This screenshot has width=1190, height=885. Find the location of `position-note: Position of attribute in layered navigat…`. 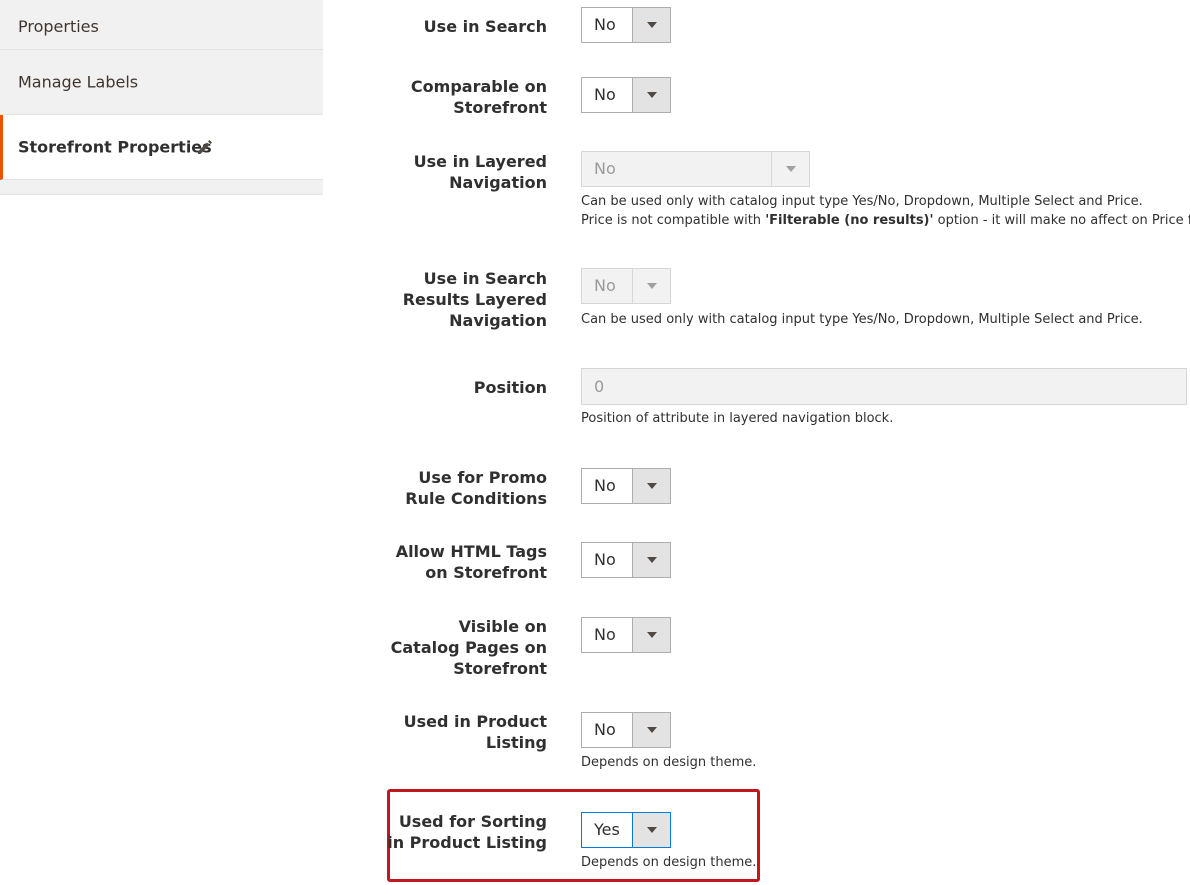

position-note: Position of attribute in layered navigat… is located at coordinates (737, 418).